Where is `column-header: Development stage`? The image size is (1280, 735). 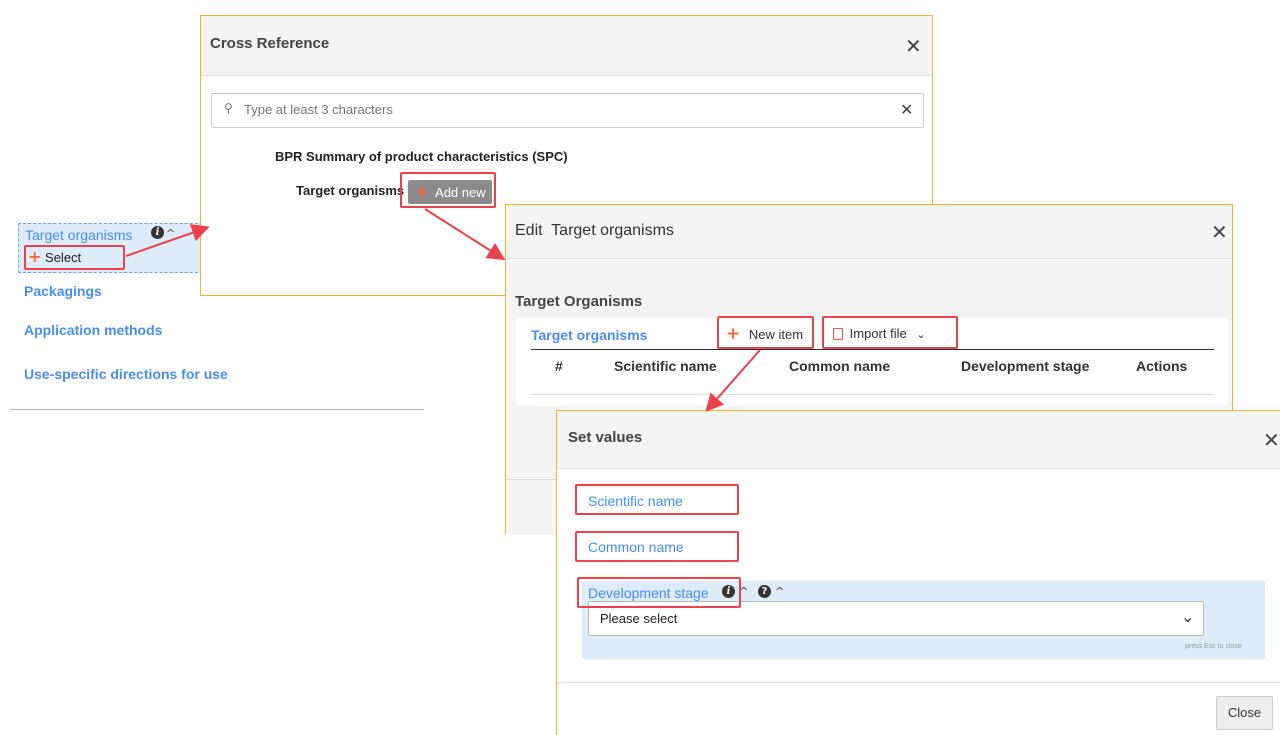 column-header: Development stage is located at coordinates (1025, 366).